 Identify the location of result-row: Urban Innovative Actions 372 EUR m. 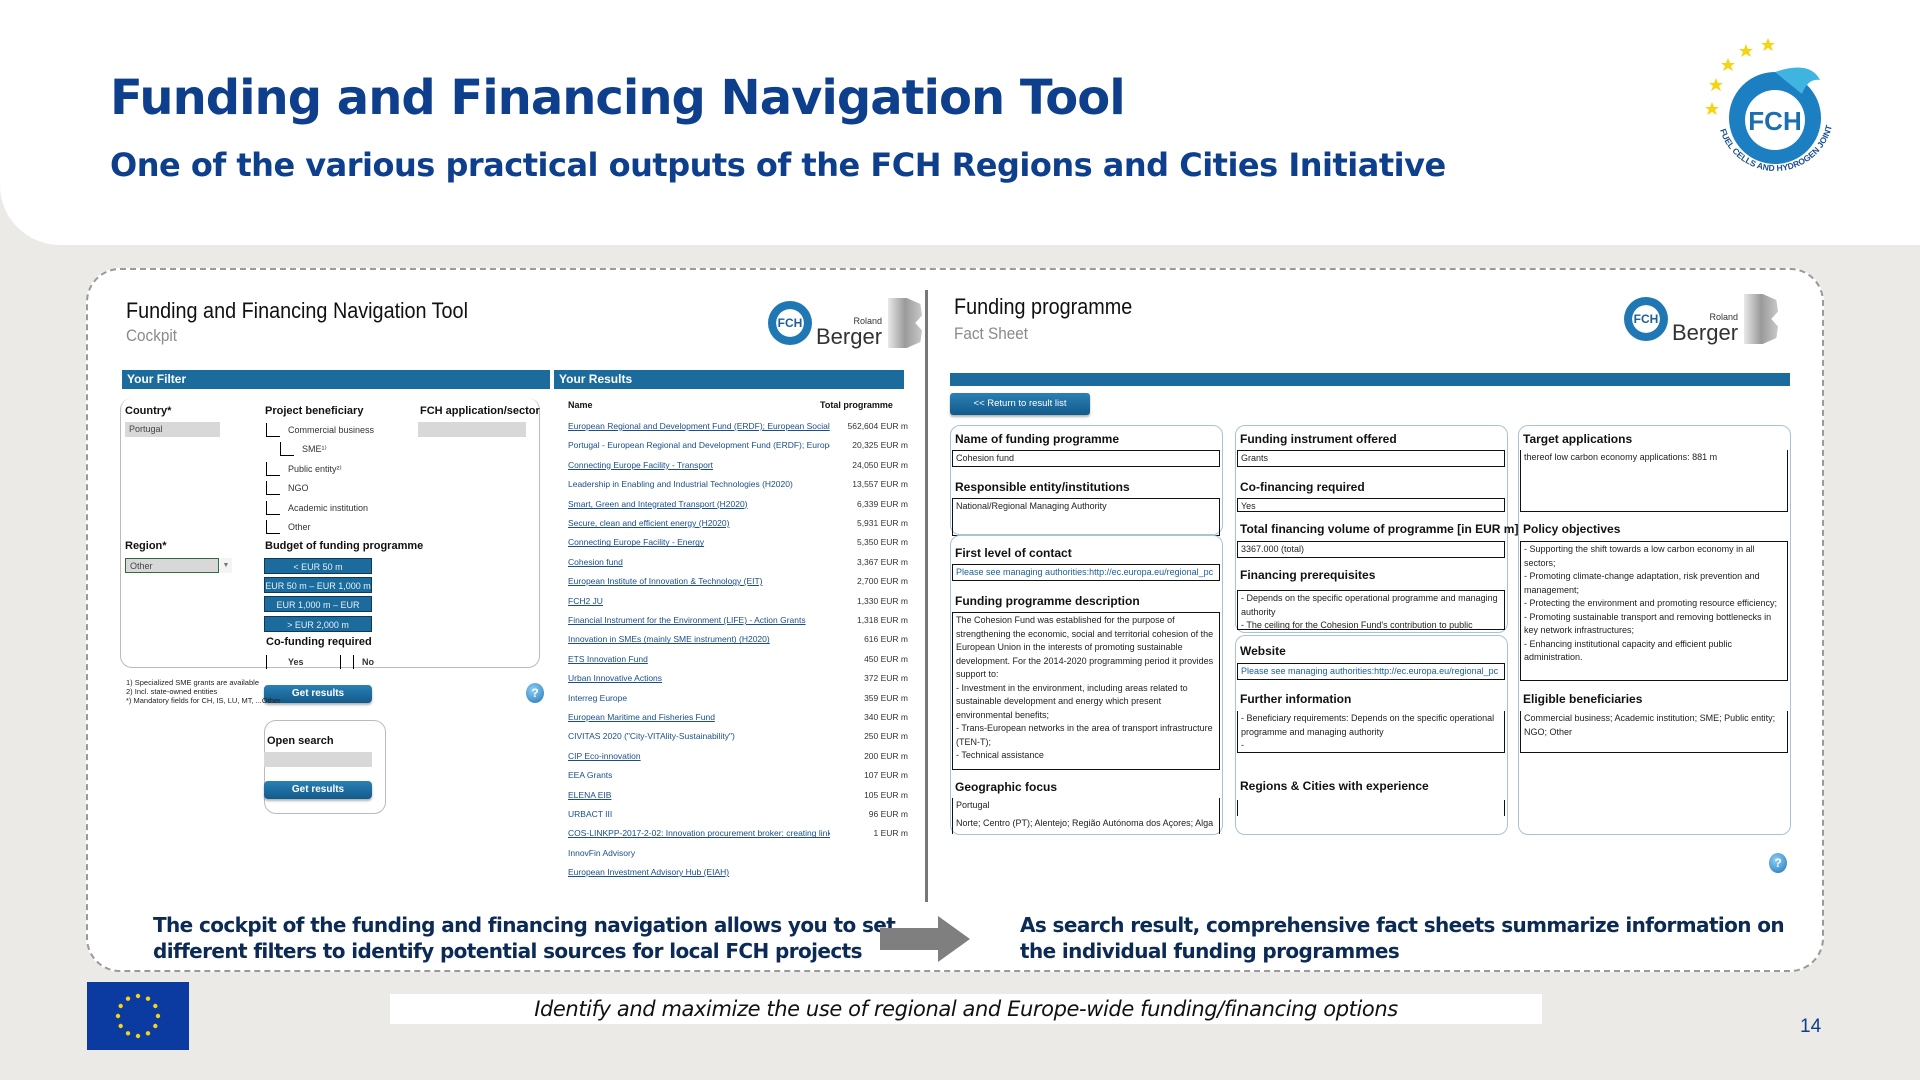
(738, 682).